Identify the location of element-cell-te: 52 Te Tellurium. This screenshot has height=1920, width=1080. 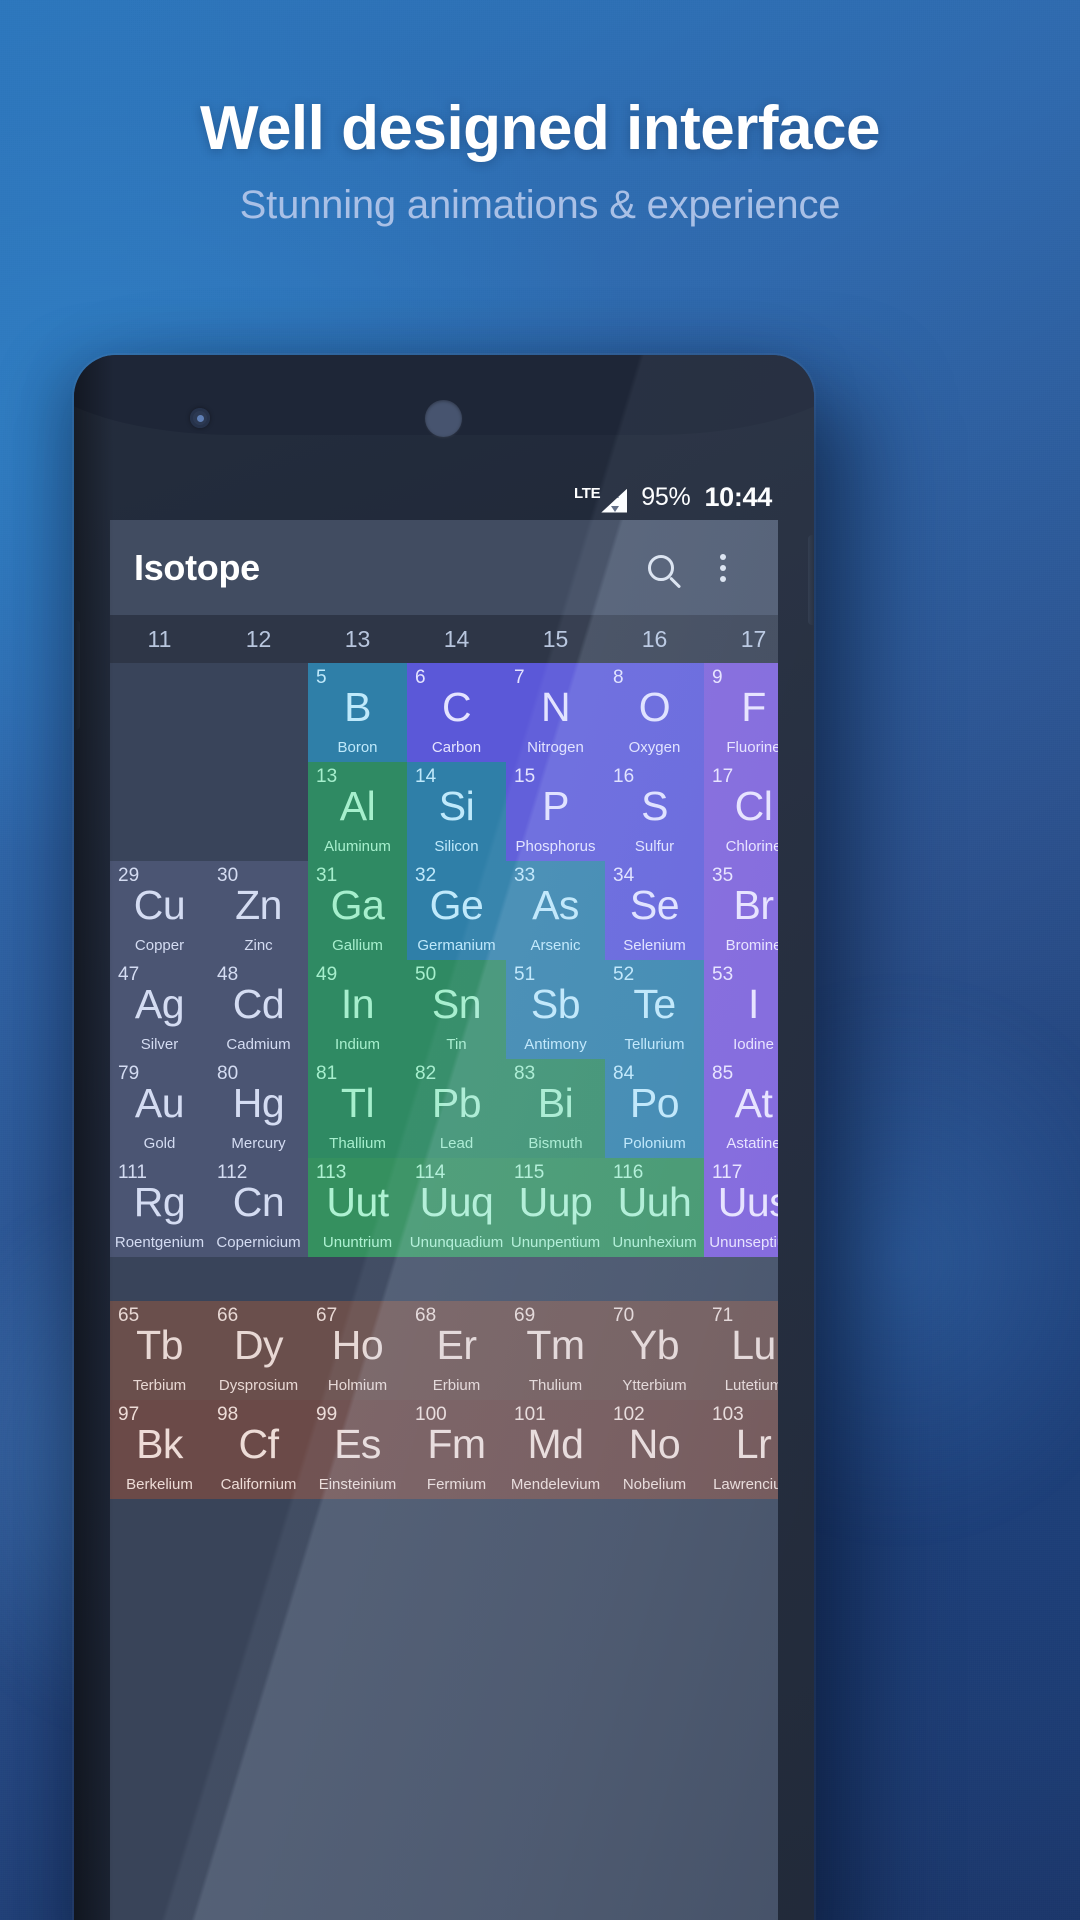
(654, 1009).